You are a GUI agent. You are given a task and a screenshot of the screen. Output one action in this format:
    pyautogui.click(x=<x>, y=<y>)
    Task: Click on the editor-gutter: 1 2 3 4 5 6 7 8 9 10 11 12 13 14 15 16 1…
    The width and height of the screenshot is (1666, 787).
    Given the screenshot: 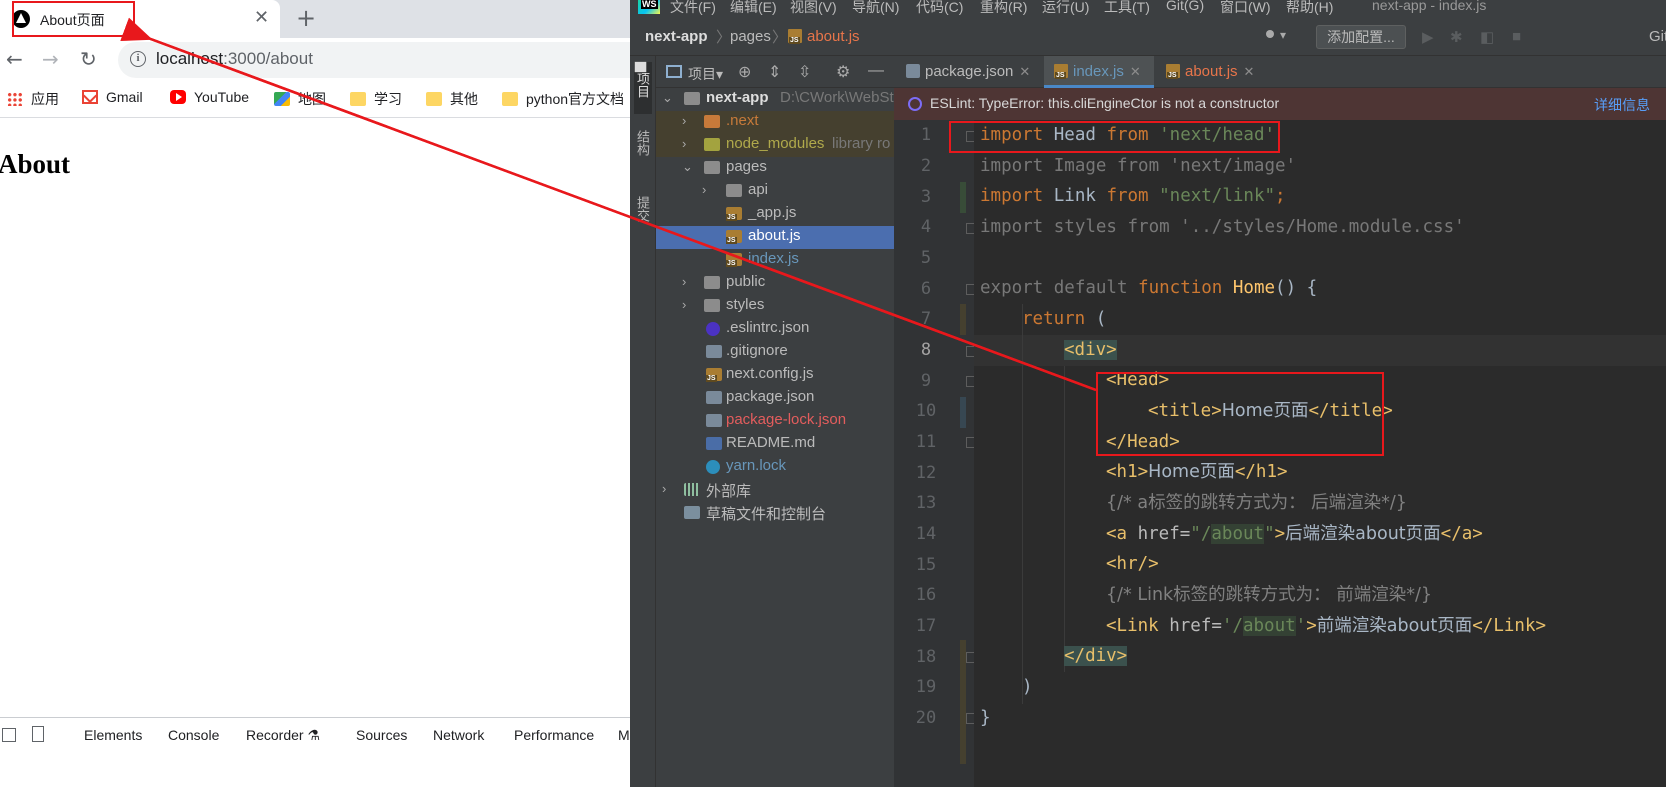 What is the action you would take?
    pyautogui.click(x=935, y=453)
    